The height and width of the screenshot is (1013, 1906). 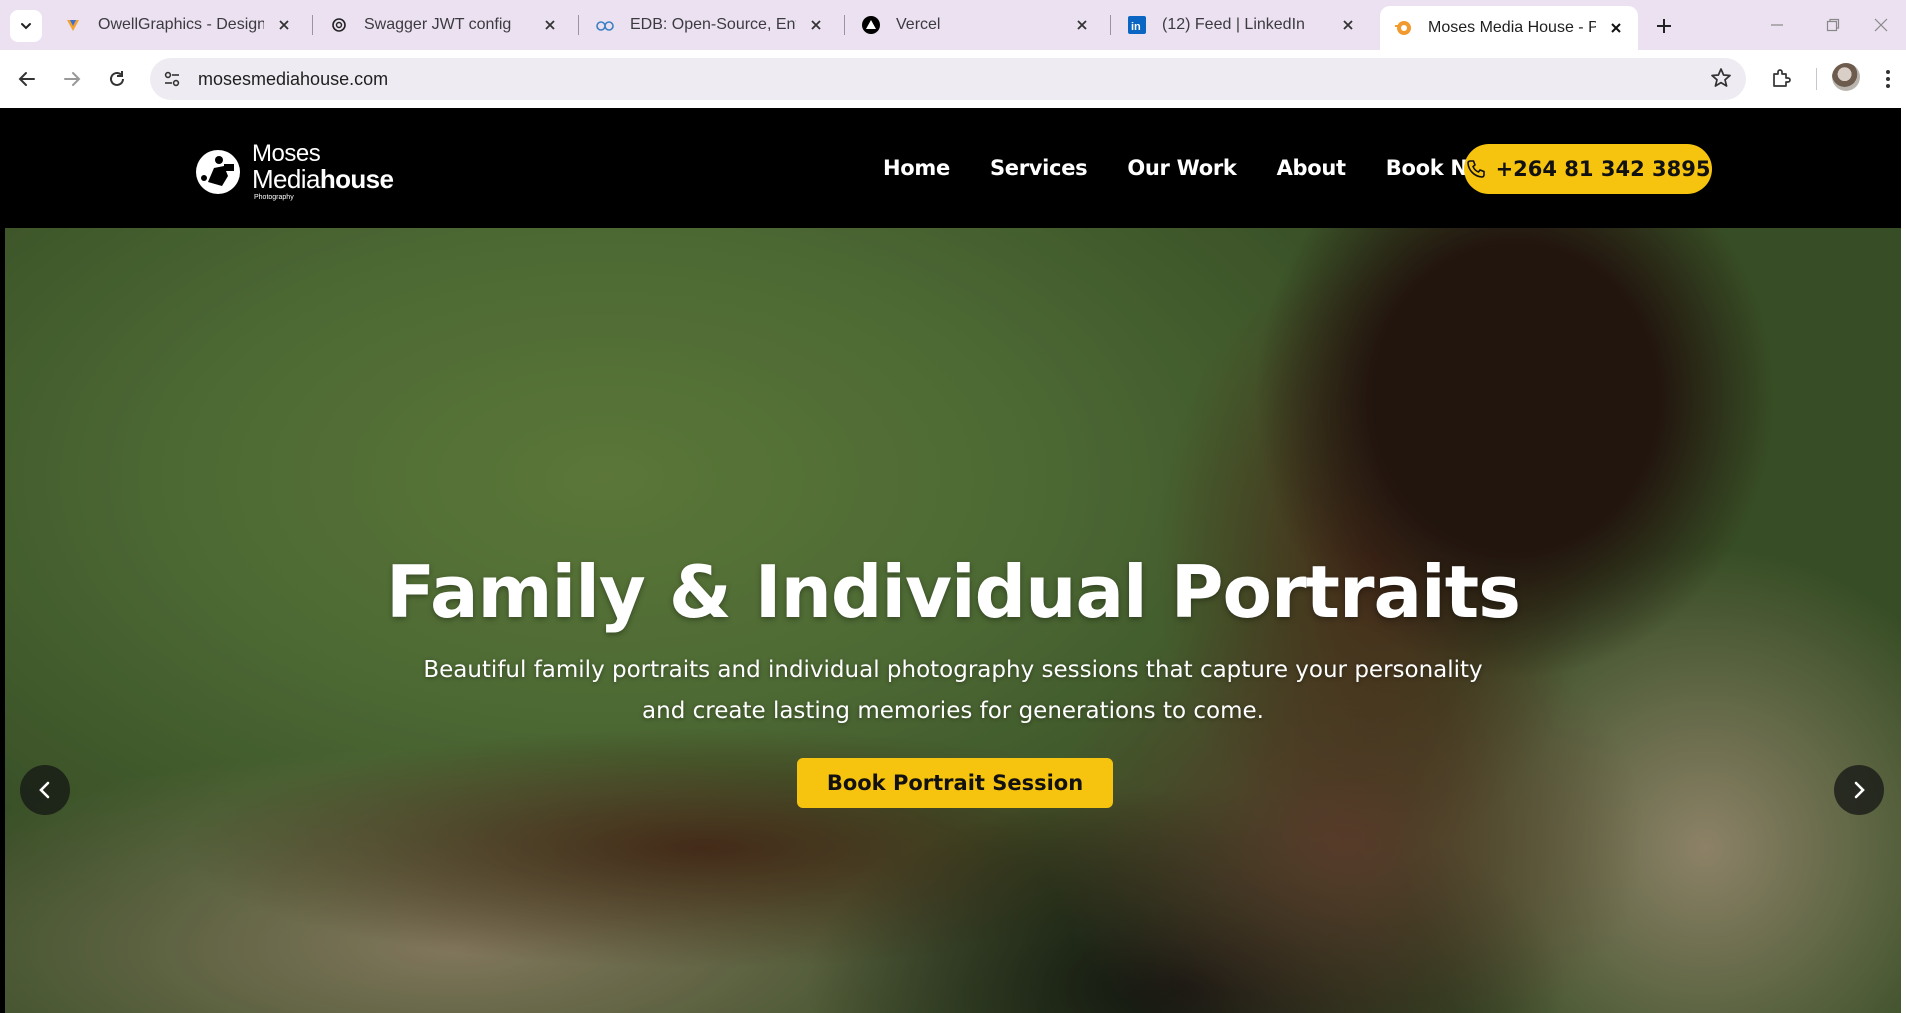 I want to click on minimize-icon, so click(x=1777, y=25).